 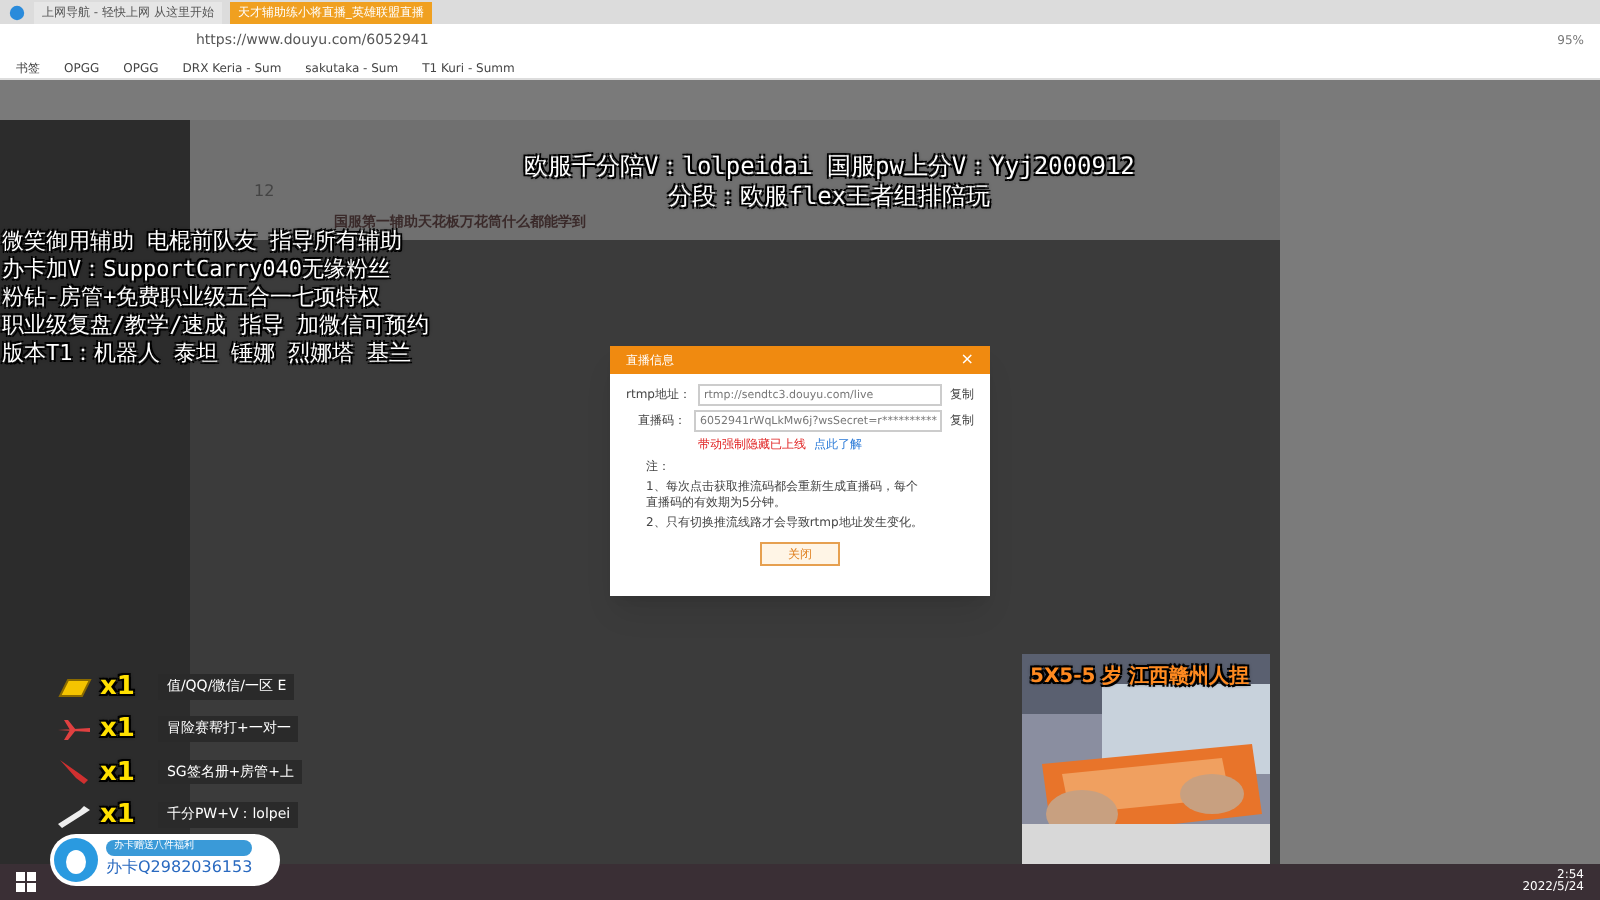 What do you see at coordinates (74, 687) in the screenshot?
I see `ingot-icon` at bounding box center [74, 687].